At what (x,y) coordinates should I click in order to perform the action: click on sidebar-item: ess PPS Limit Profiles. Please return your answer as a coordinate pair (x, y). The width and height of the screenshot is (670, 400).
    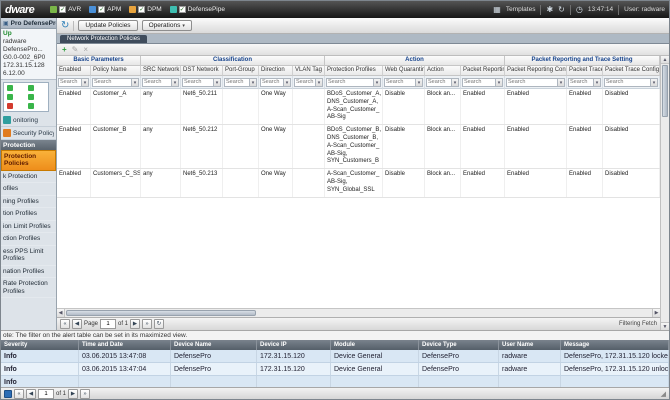
    Looking at the image, I should click on (28, 256).